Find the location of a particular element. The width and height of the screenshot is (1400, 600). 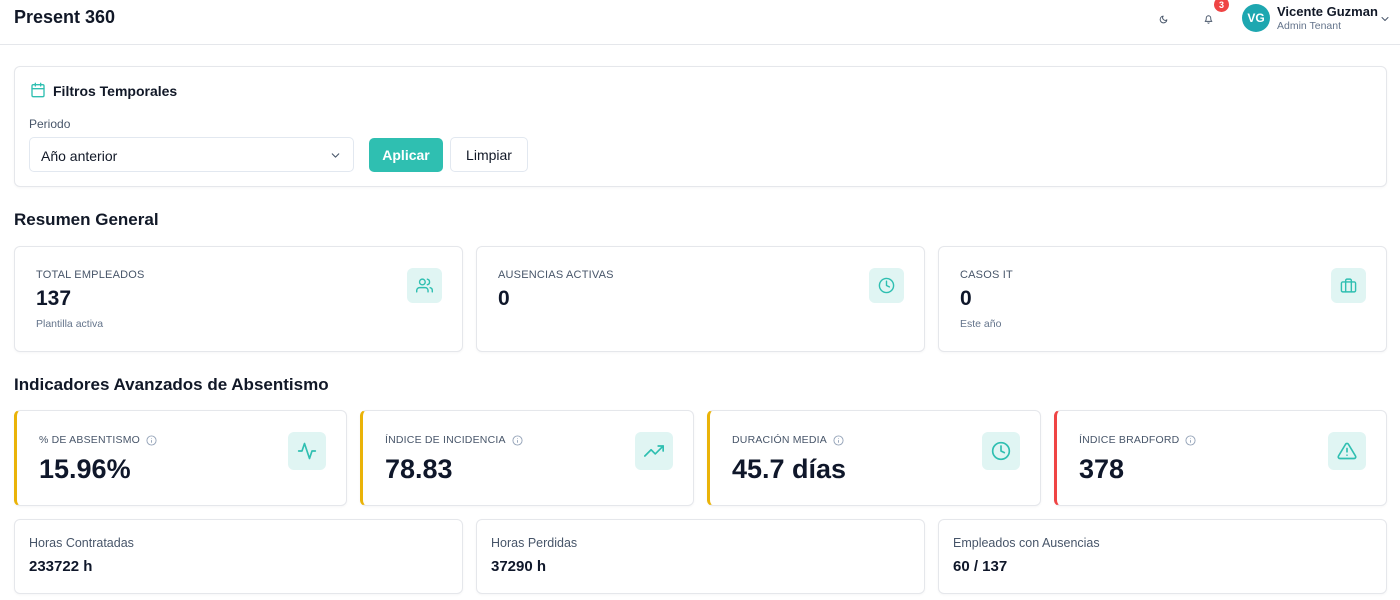

calendar-icon is located at coordinates (38, 90).